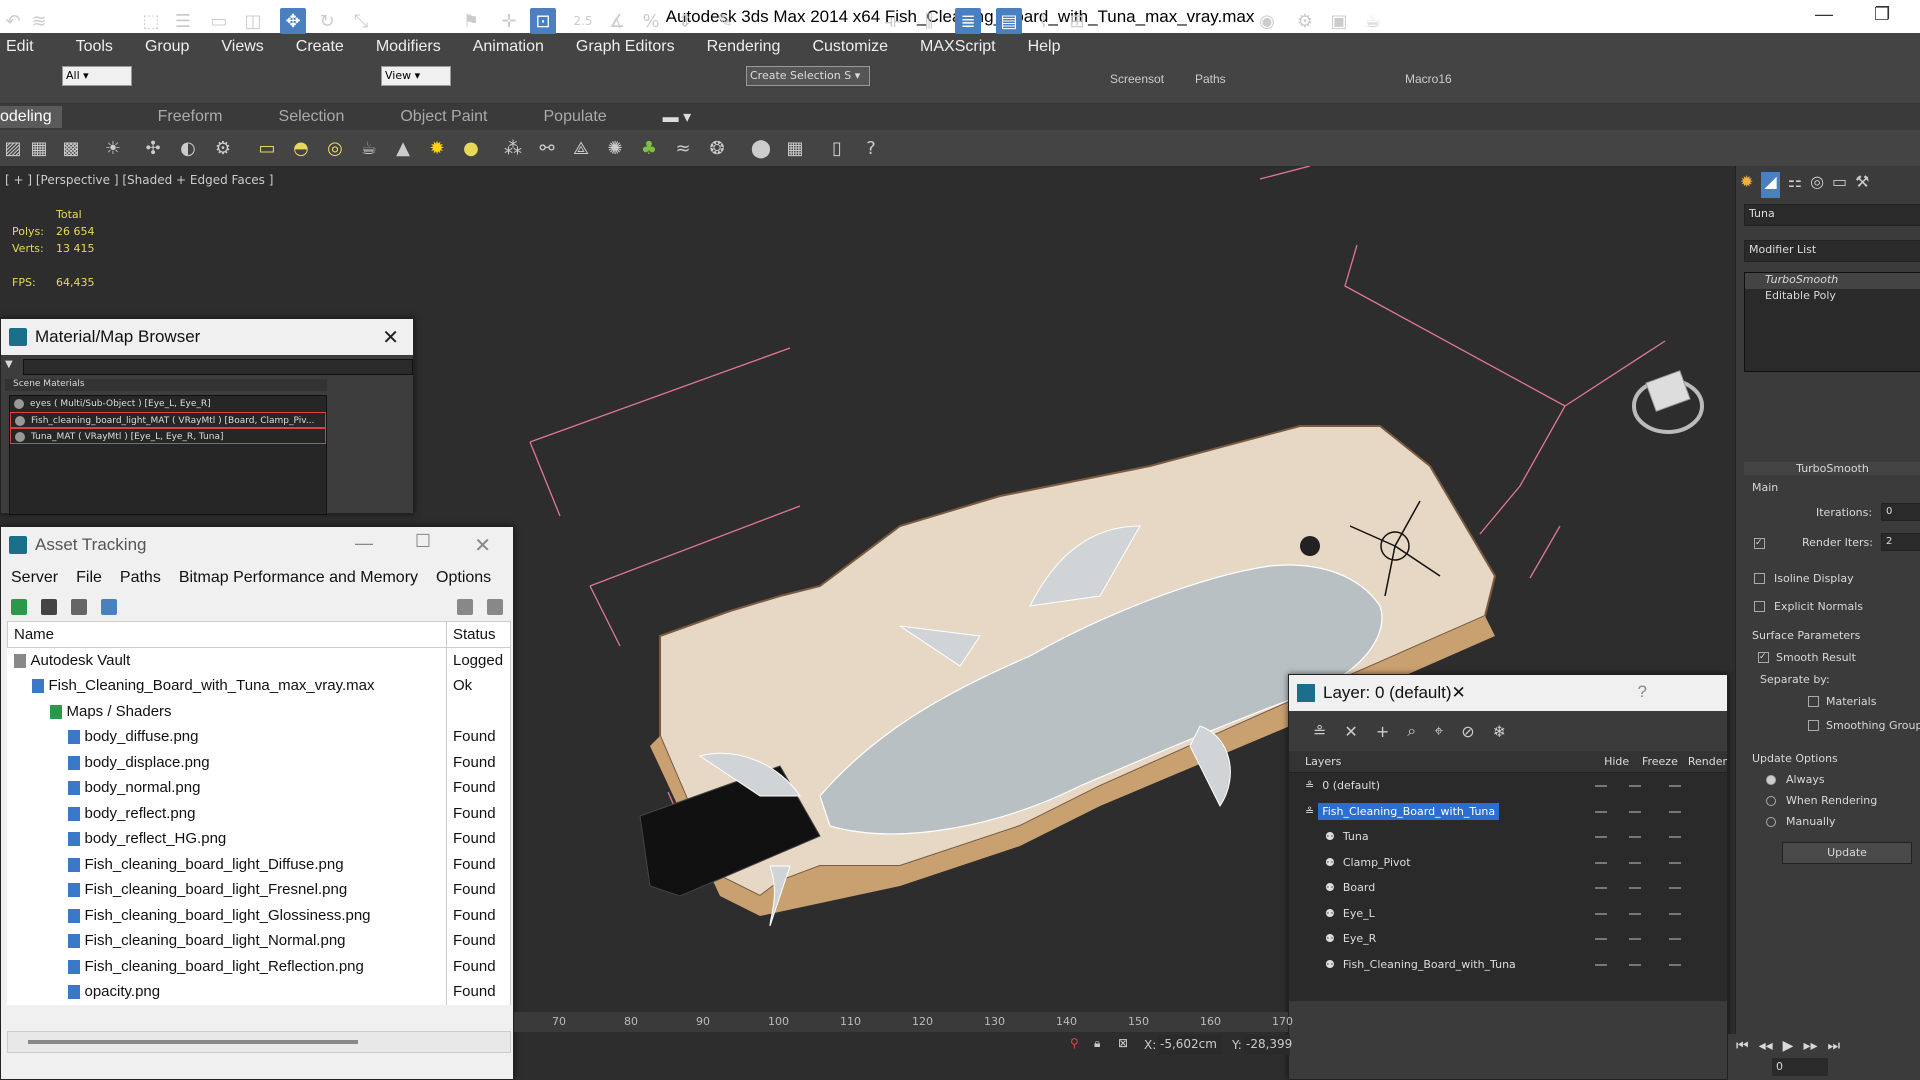 The image size is (1920, 1080). I want to click on material-editor-icon: ◉, so click(1267, 21).